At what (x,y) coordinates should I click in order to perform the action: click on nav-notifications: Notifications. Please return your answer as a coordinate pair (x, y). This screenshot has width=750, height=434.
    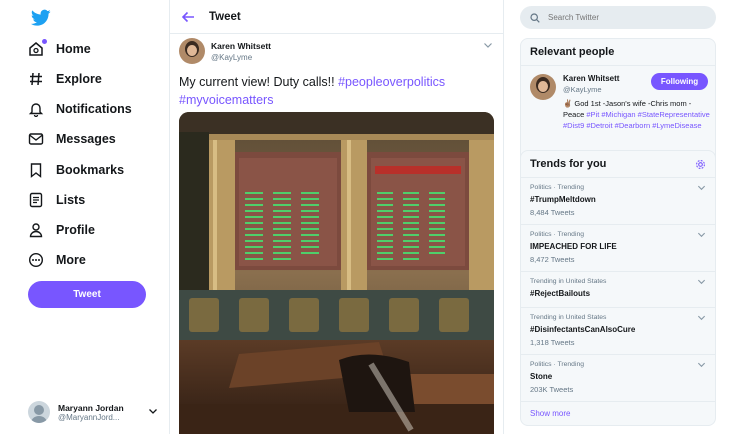
    Looking at the image, I should click on (79, 109).